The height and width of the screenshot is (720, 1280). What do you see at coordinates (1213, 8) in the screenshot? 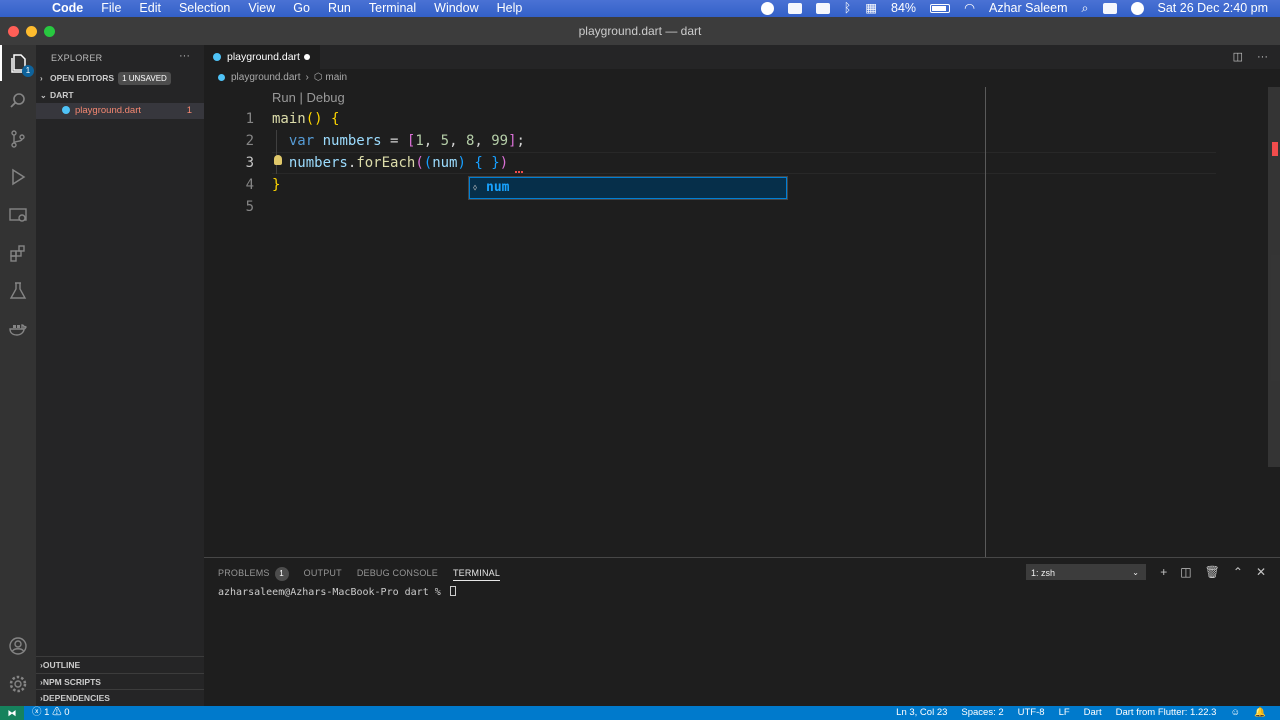
I see `datetime: Sat 26 Dec 2:40 pm` at bounding box center [1213, 8].